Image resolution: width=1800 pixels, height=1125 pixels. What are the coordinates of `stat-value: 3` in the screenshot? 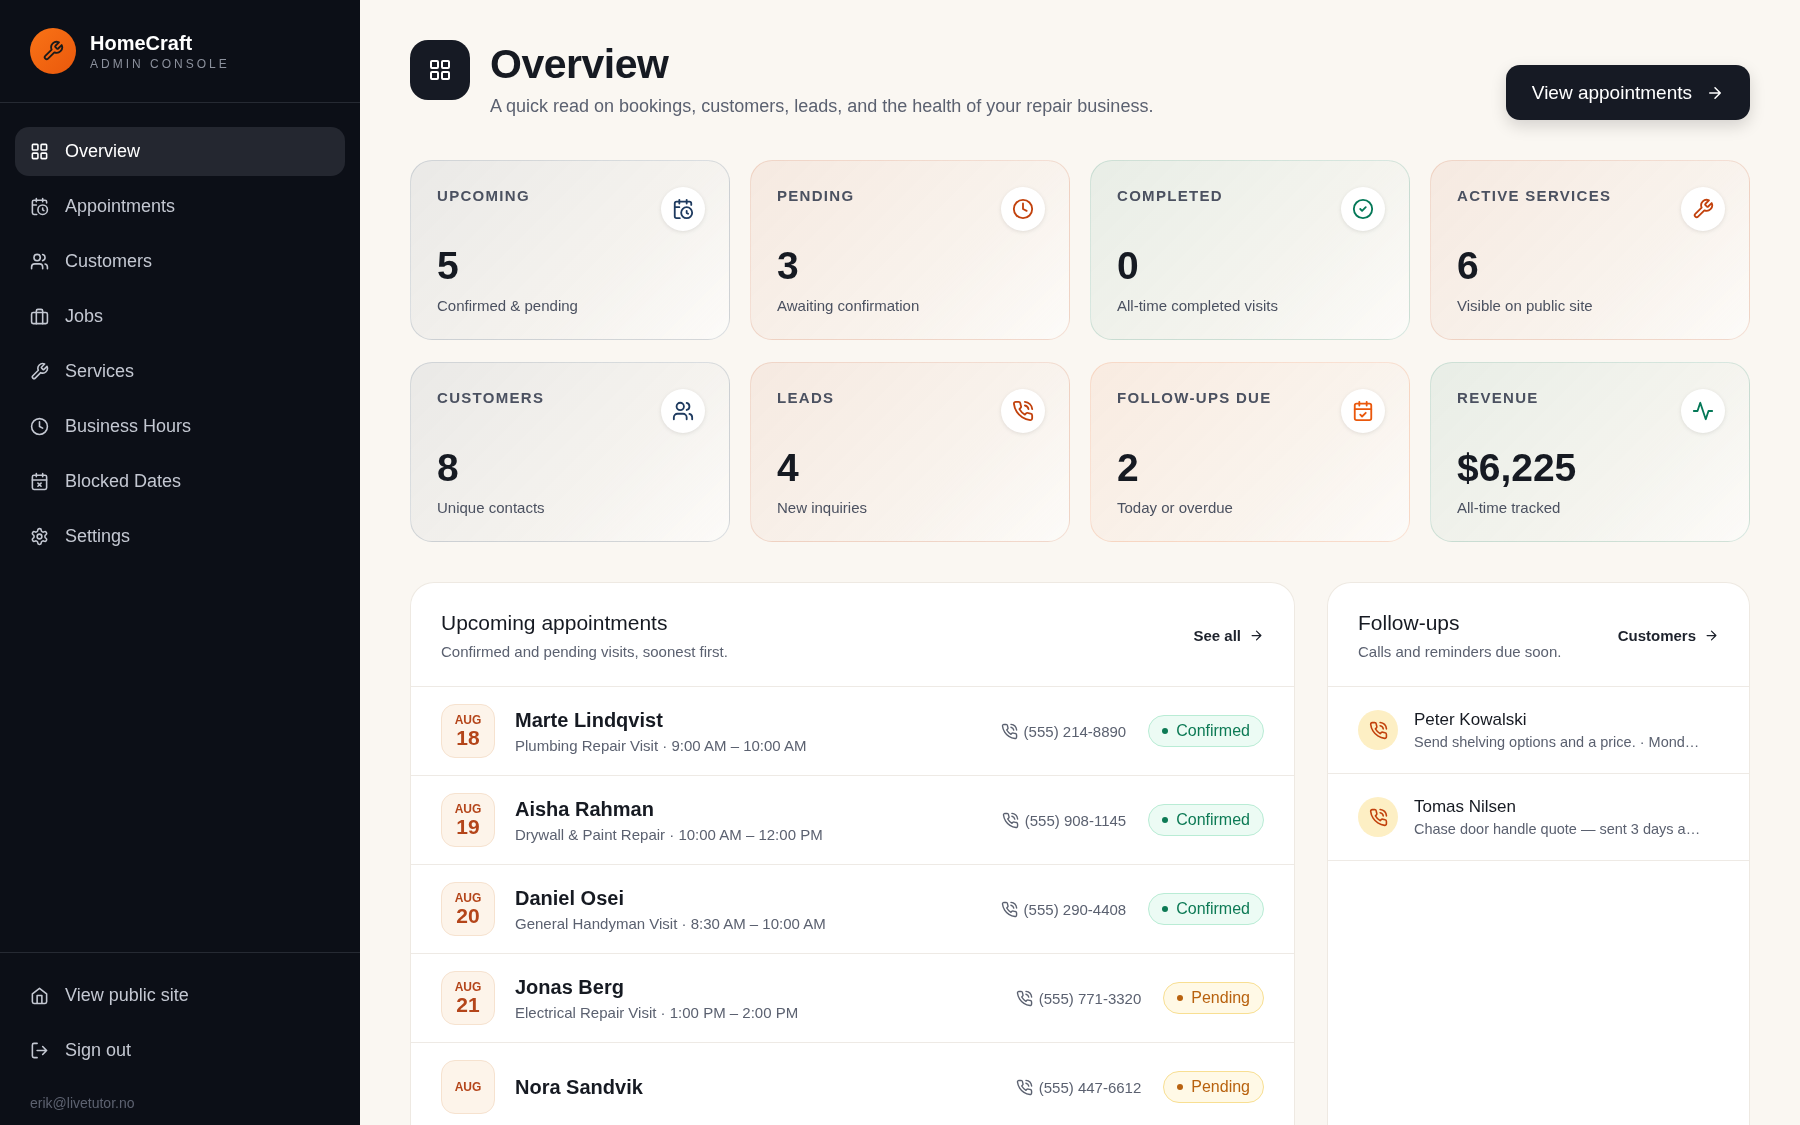 It's located at (788, 266).